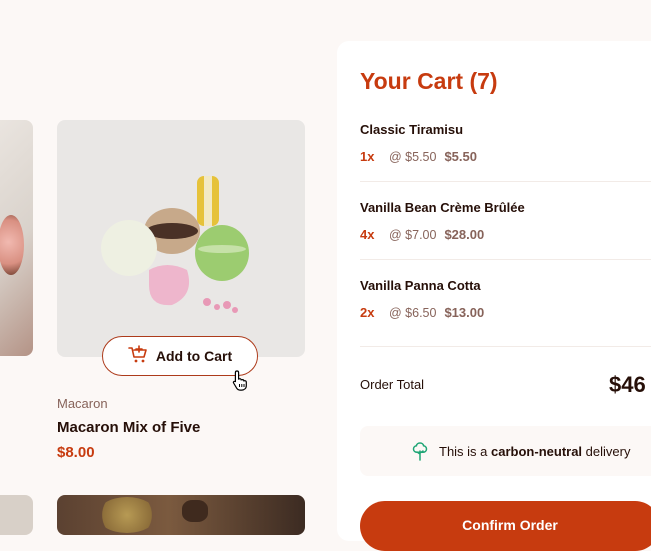 Image resolution: width=651 pixels, height=551 pixels. Describe the element at coordinates (181, 515) in the screenshot. I see `product-image-spices` at that location.